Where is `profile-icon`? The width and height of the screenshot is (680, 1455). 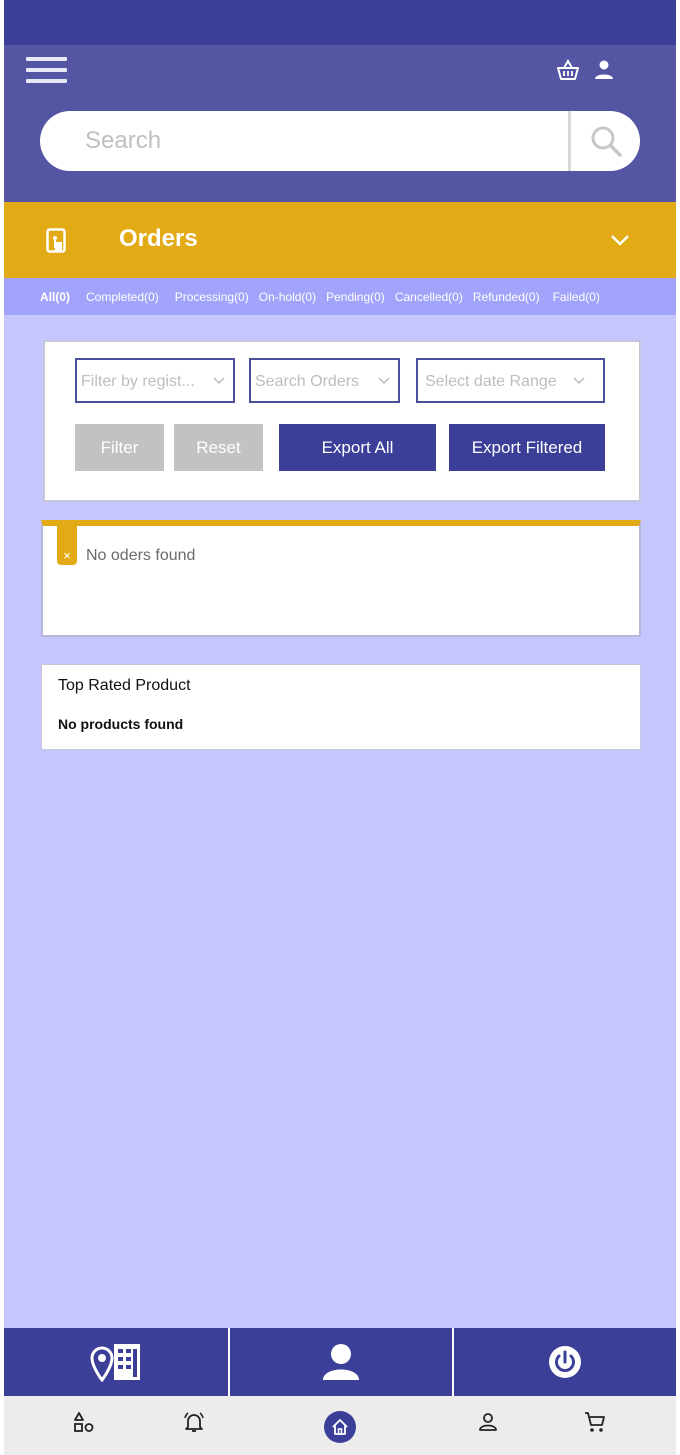
profile-icon is located at coordinates (341, 1362).